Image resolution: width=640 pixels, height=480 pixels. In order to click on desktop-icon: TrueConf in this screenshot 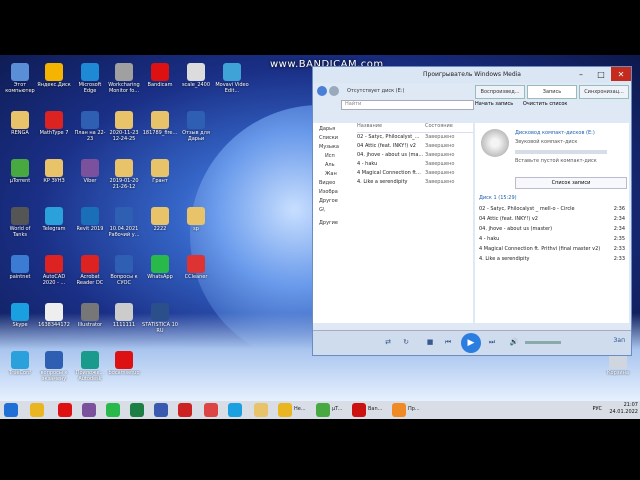, I will do `click(20, 363)`.